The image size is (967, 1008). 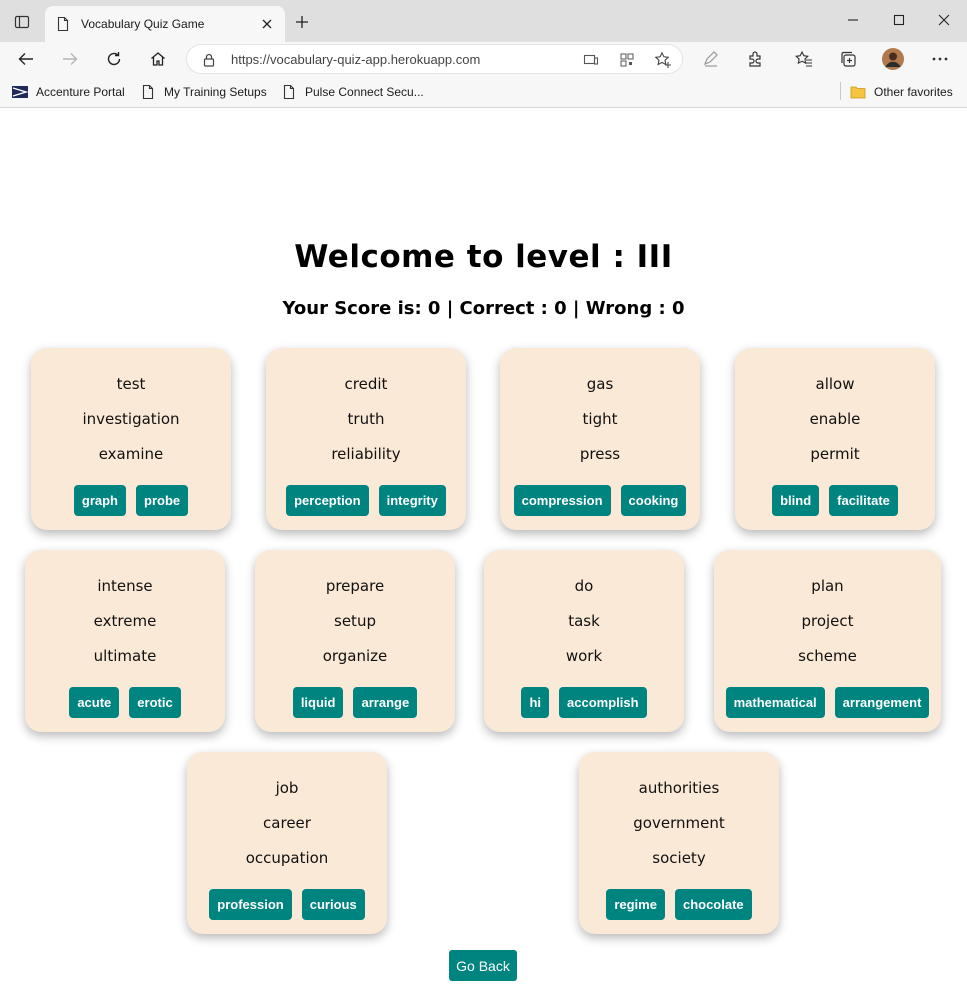 I want to click on card-word: truth, so click(x=366, y=419).